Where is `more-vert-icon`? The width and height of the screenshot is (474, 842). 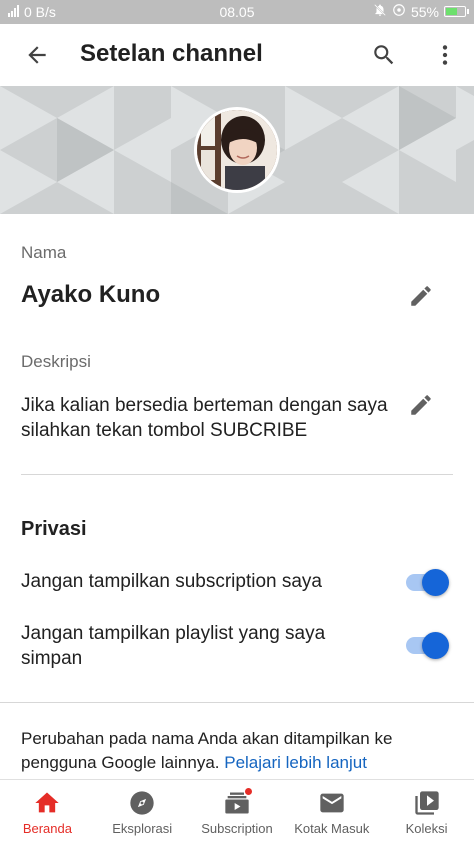 more-vert-icon is located at coordinates (445, 55).